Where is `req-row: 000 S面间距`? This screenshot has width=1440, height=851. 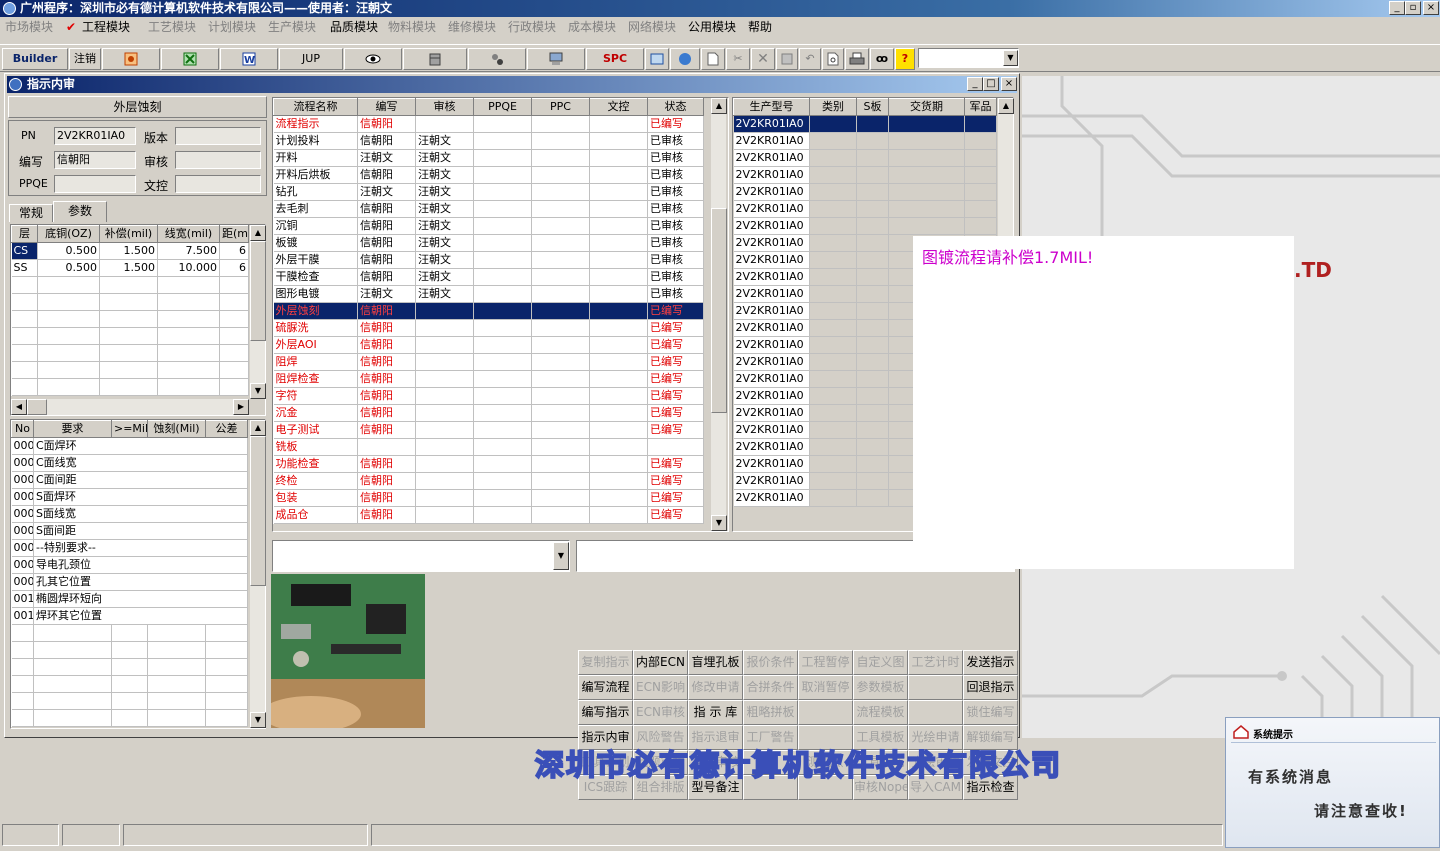 req-row: 000 S面间距 is located at coordinates (129, 531).